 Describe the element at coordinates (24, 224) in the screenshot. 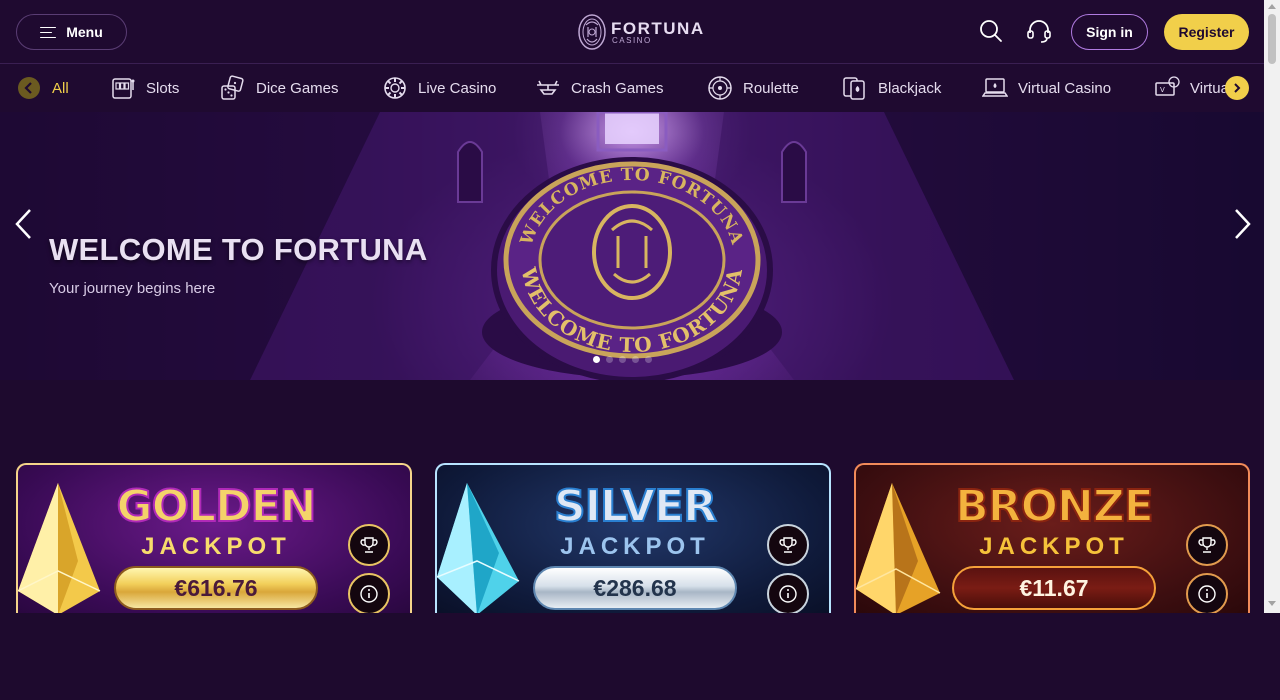

I see `hero-prev-button` at that location.